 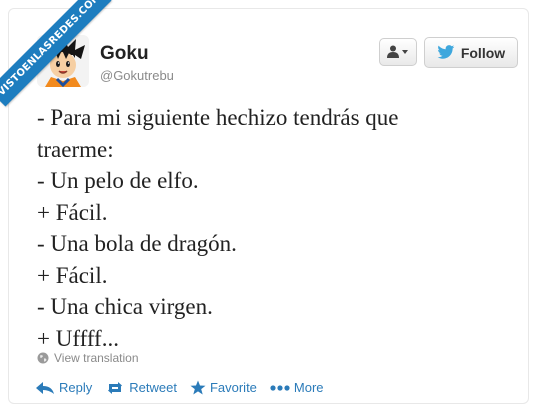 I want to click on view-translation-link: View translation, so click(x=88, y=358).